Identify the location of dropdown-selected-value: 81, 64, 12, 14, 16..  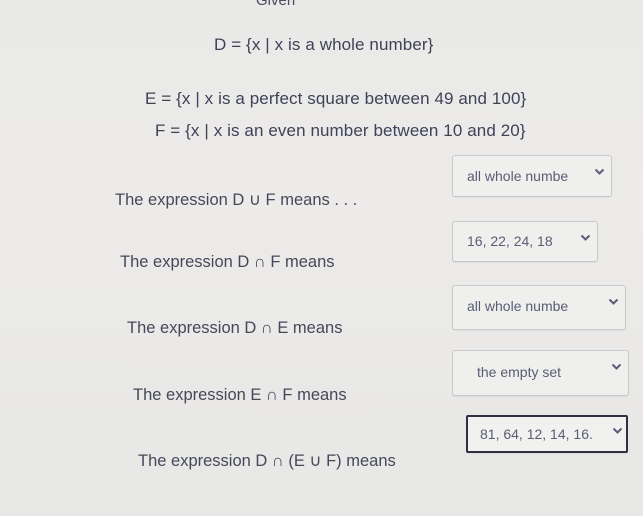
(536, 434).